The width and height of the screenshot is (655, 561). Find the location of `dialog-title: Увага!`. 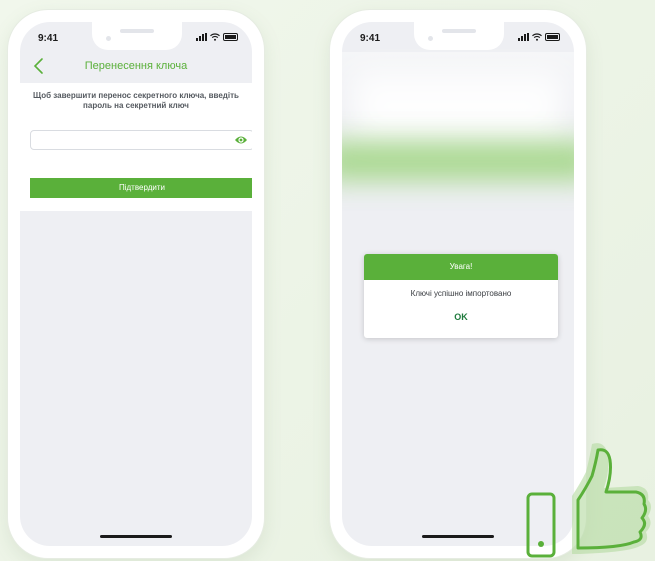

dialog-title: Увага! is located at coordinates (461, 267).